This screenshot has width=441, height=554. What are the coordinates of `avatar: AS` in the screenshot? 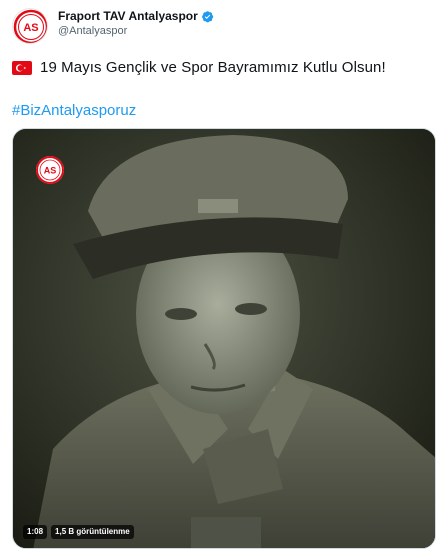 It's located at (30, 26).